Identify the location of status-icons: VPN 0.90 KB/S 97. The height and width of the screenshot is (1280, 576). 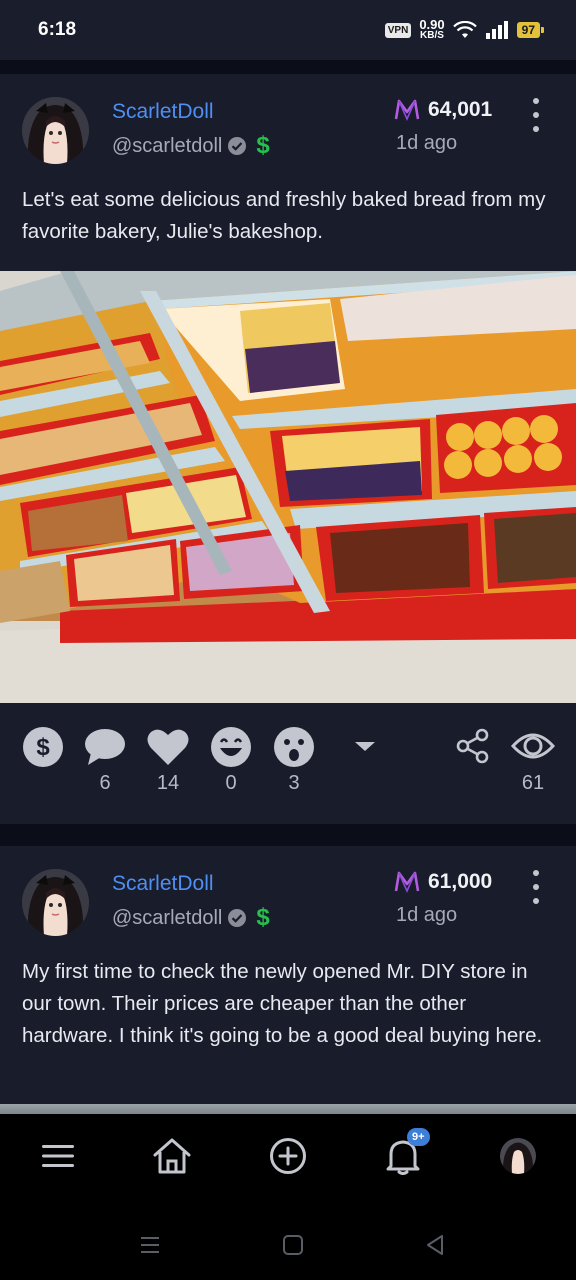
(464, 29).